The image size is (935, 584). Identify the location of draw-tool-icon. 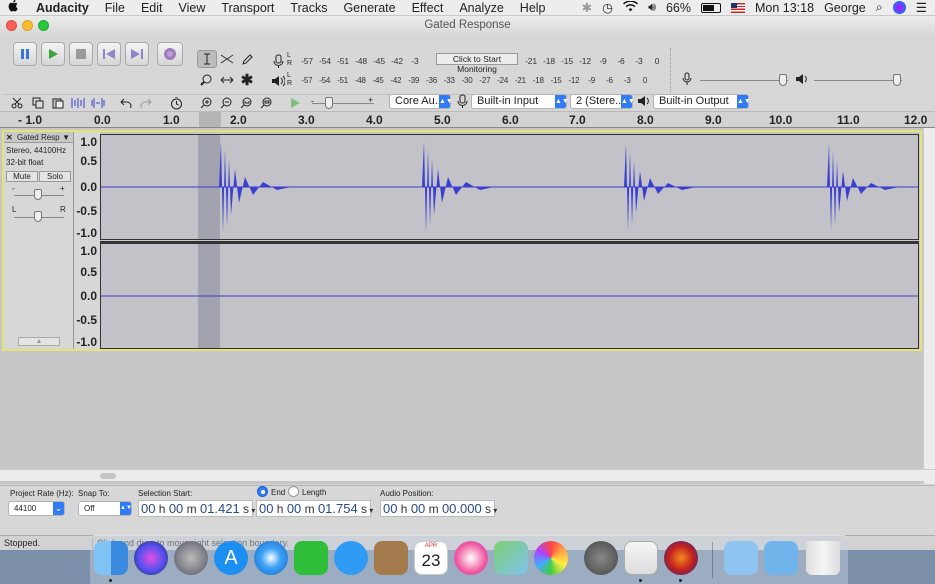
(247, 59).